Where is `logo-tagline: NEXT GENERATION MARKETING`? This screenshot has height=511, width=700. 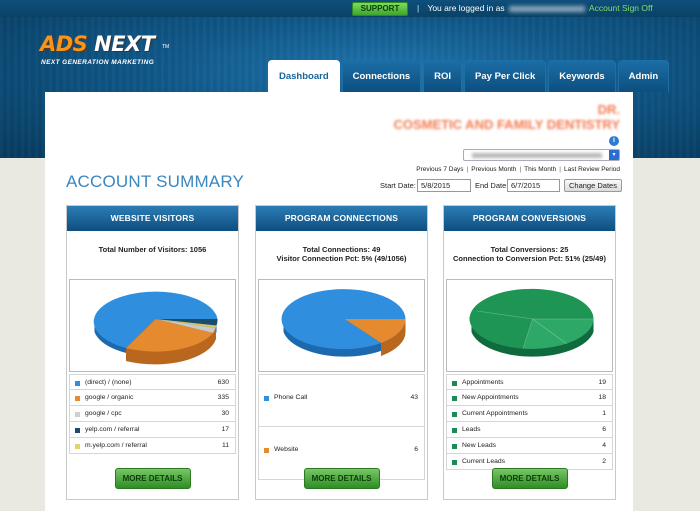
logo-tagline: NEXT GENERATION MARKETING is located at coordinates (98, 62).